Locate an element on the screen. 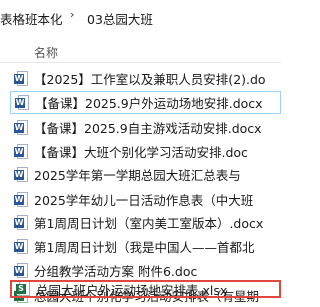 This screenshot has height=307, width=320. file-row: W 【2025】工作室以及兼职人员安排(2).do is located at coordinates (145, 78).